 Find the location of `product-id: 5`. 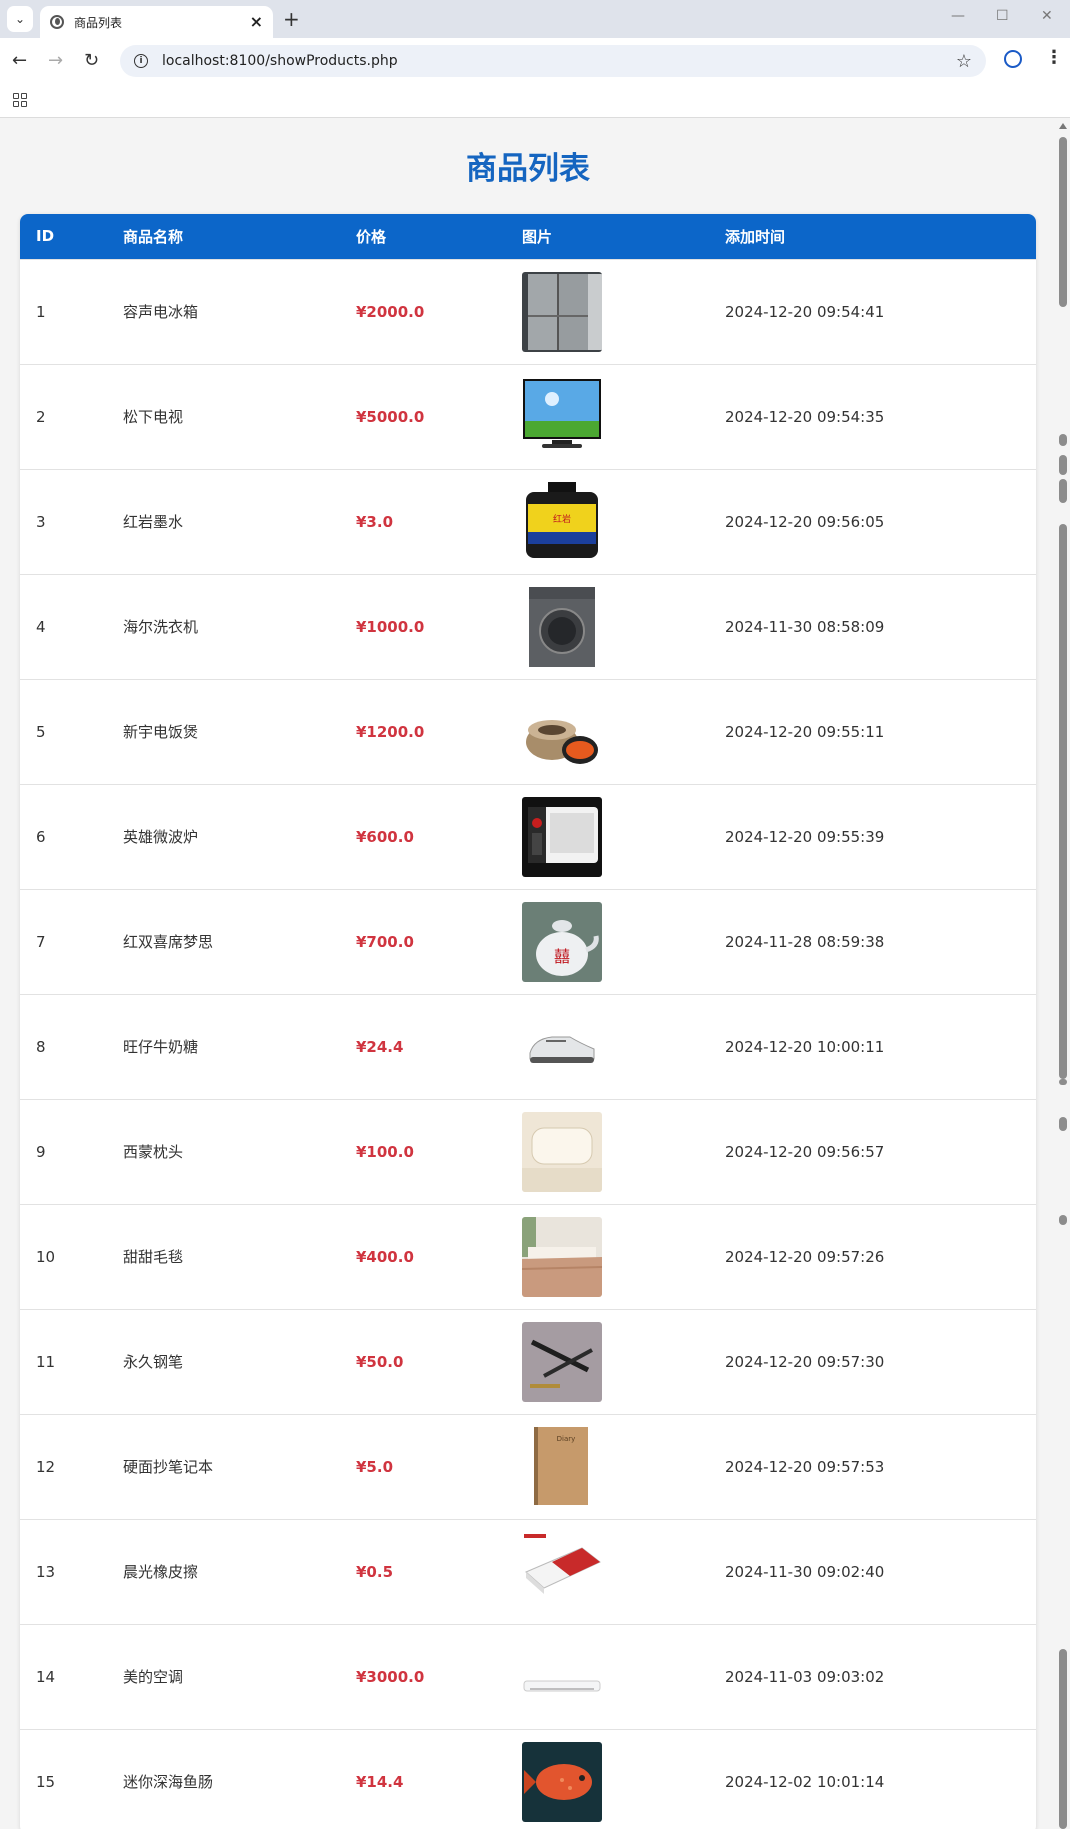

product-id: 5 is located at coordinates (41, 731).